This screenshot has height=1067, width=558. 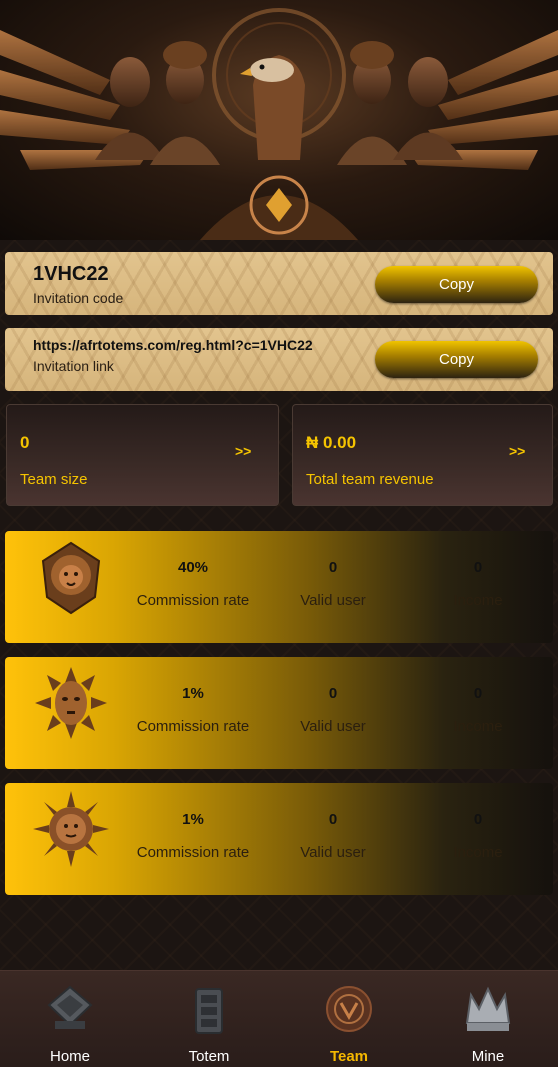 What do you see at coordinates (517, 451) in the screenshot?
I see `team-revenue-arrow-icon: >>` at bounding box center [517, 451].